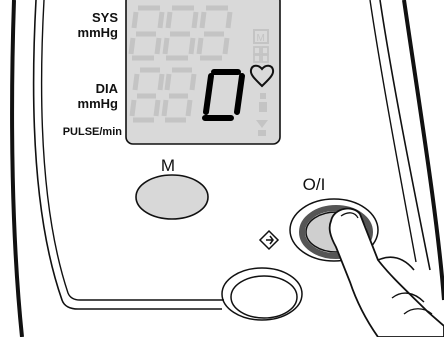  I want to click on power-button-label: O/I, so click(314, 184).